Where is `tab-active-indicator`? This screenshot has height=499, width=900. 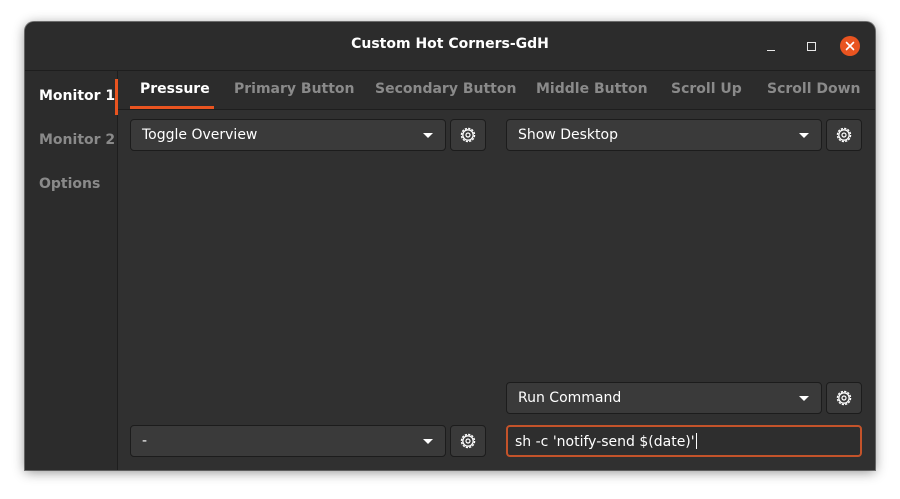 tab-active-indicator is located at coordinates (172, 107).